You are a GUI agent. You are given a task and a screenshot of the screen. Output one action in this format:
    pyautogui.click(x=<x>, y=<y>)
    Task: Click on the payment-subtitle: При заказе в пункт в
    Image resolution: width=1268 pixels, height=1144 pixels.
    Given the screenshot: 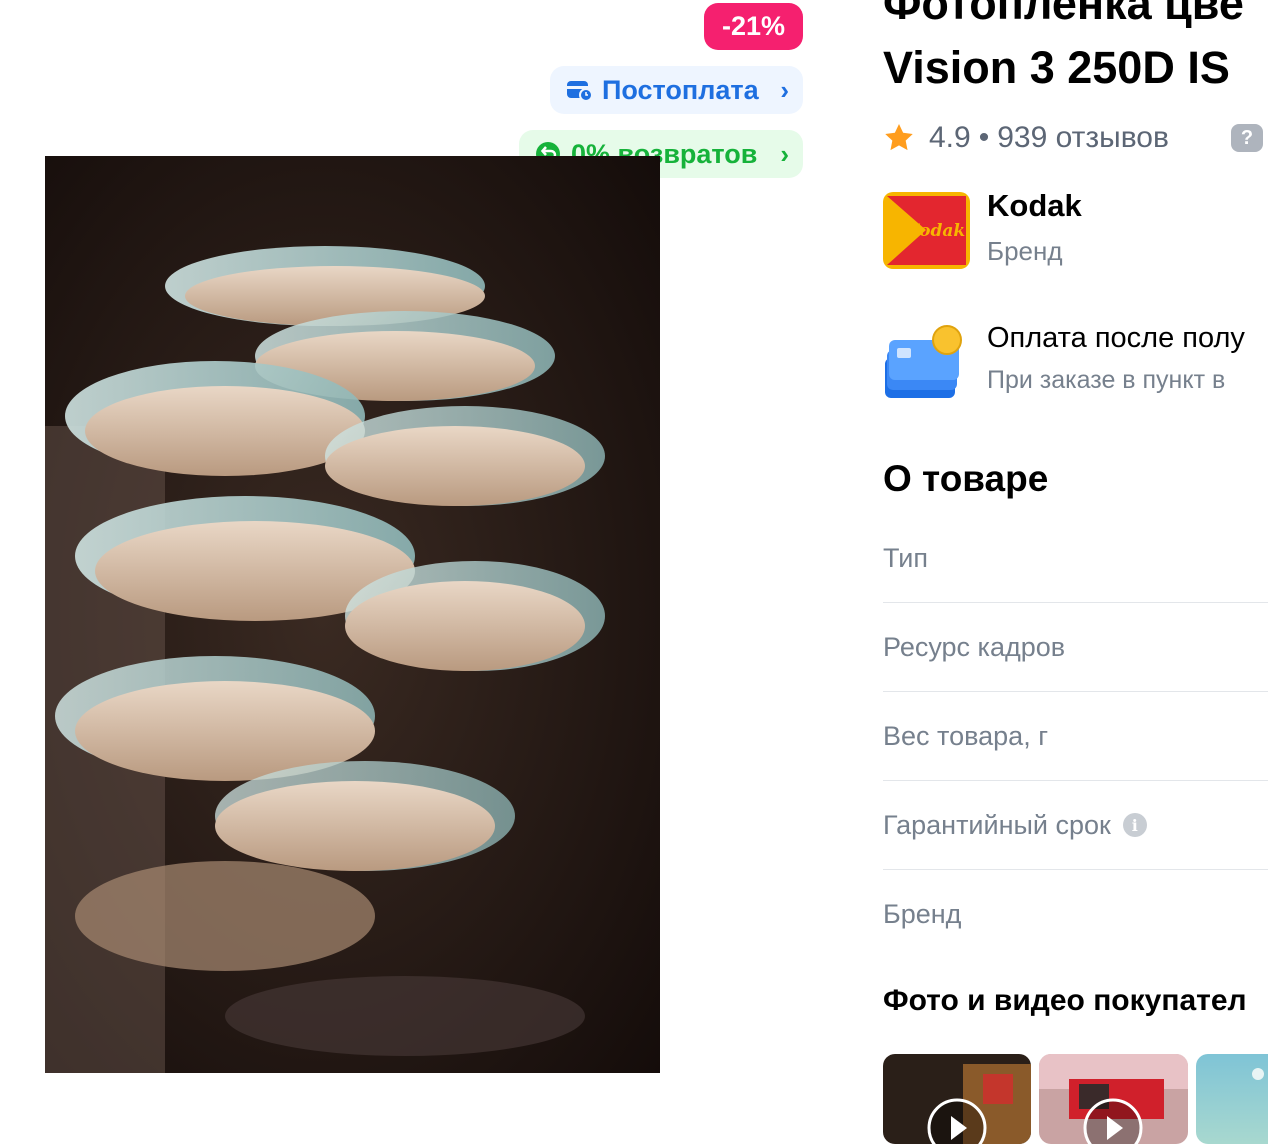 What is the action you would take?
    pyautogui.click(x=1106, y=380)
    